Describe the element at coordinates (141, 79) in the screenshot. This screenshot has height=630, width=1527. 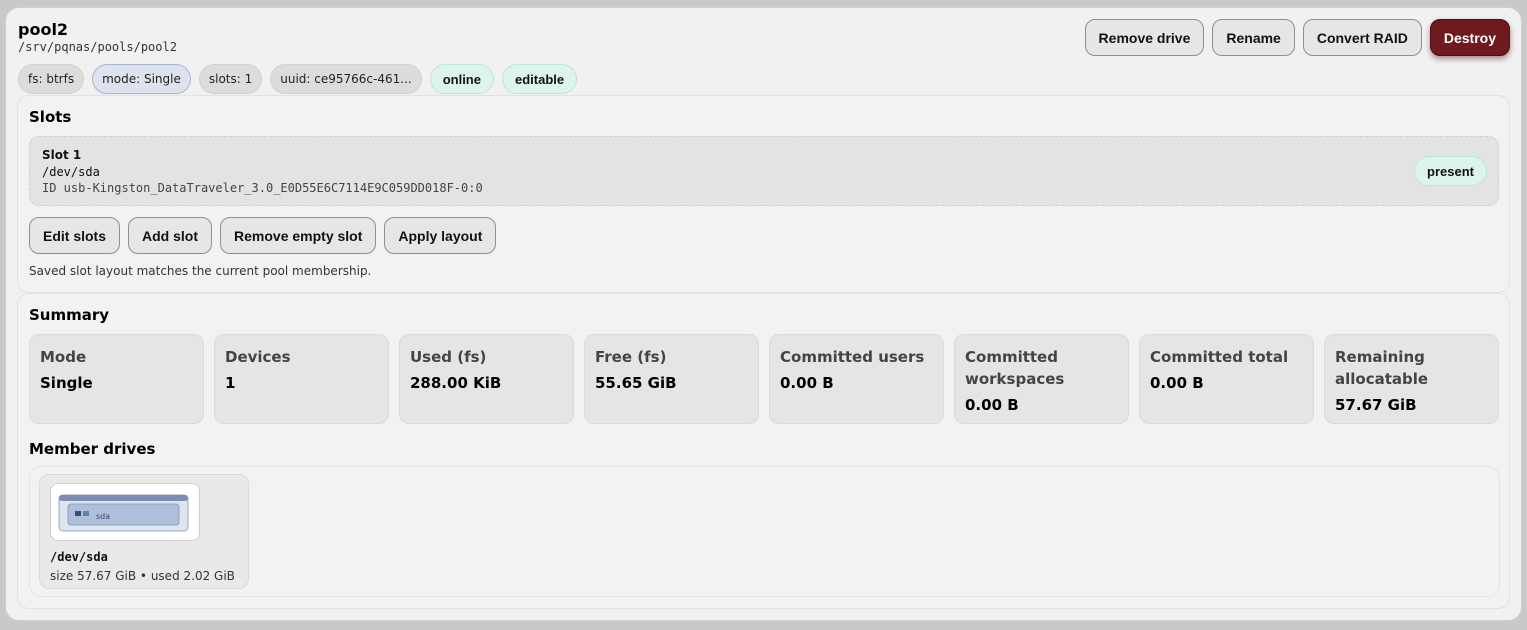
I see `mode-chip: mode: Single` at that location.